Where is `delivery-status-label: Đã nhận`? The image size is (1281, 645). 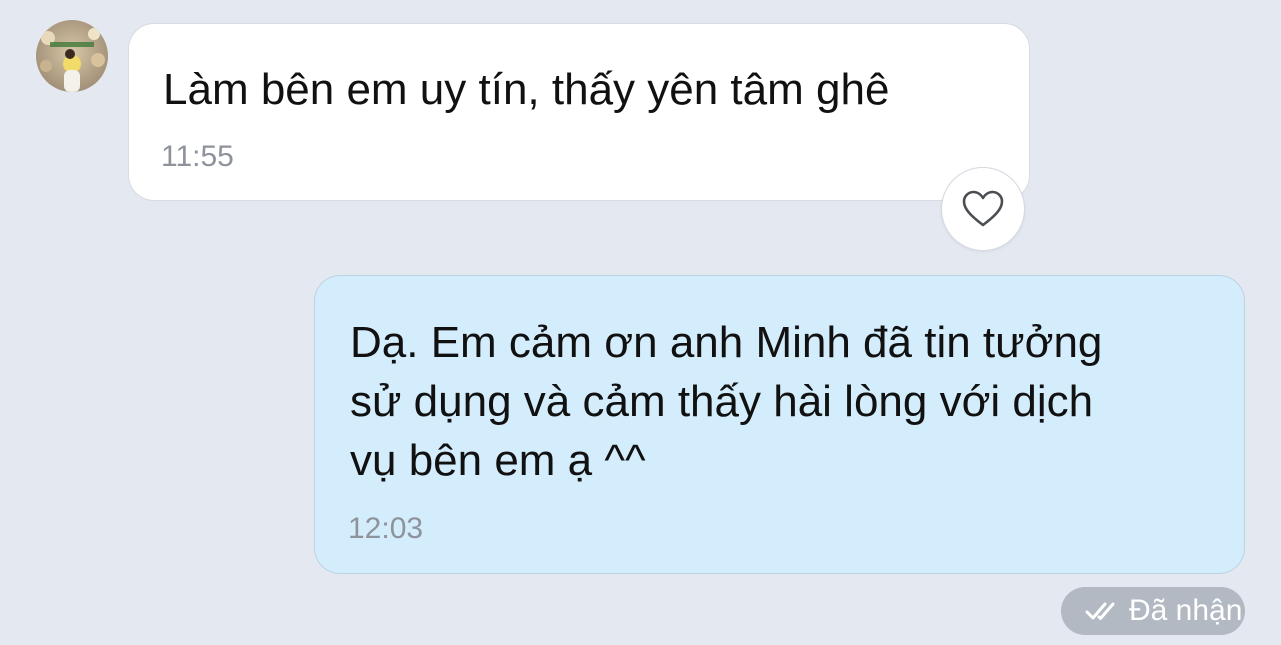 delivery-status-label: Đã nhận is located at coordinates (1186, 610).